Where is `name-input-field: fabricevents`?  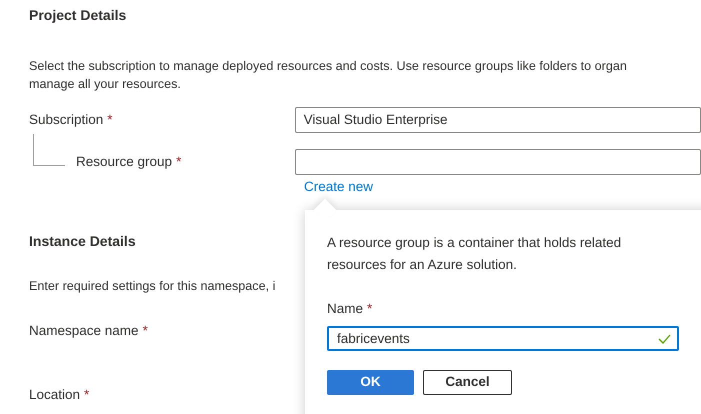 name-input-field: fabricevents is located at coordinates (503, 338).